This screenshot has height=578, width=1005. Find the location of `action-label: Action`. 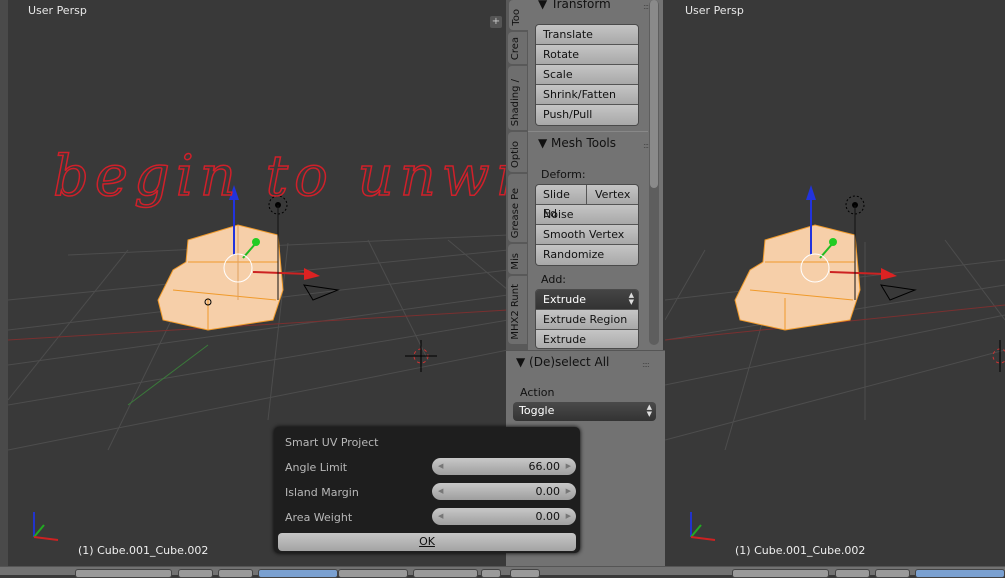

action-label: Action is located at coordinates (537, 392).